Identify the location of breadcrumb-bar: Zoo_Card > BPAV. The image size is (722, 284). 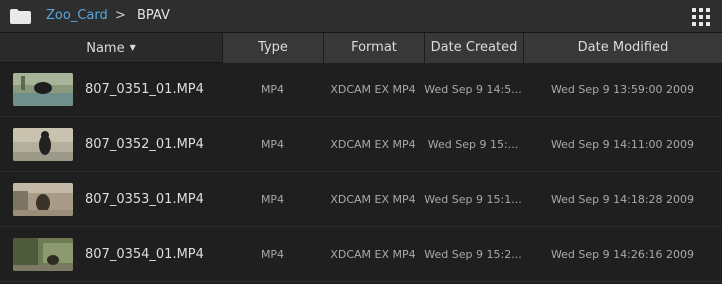
(361, 16).